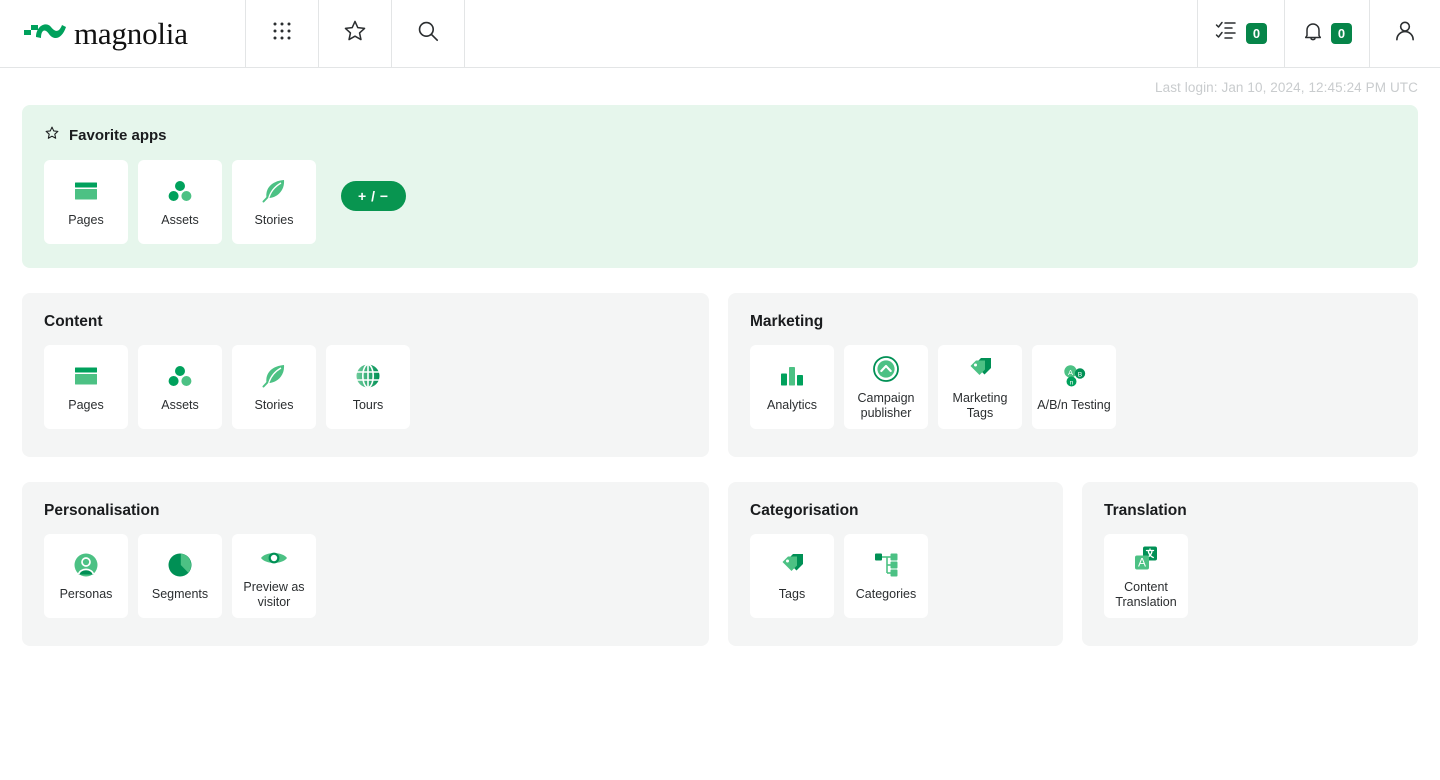 The width and height of the screenshot is (1440, 780). I want to click on app-tile-personas: Personas, so click(86, 576).